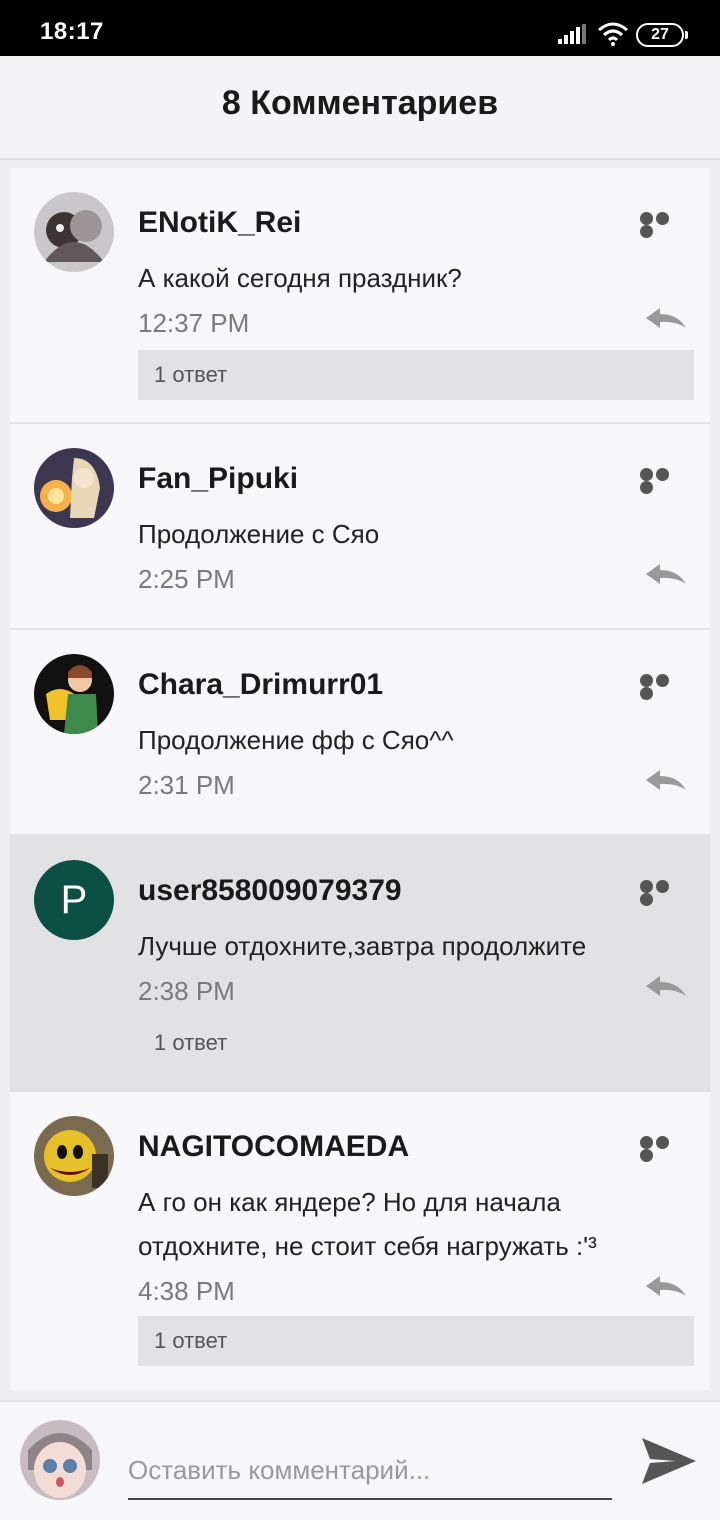 The width and height of the screenshot is (720, 1520). I want to click on comment-time: 2:31 PM, so click(186, 785).